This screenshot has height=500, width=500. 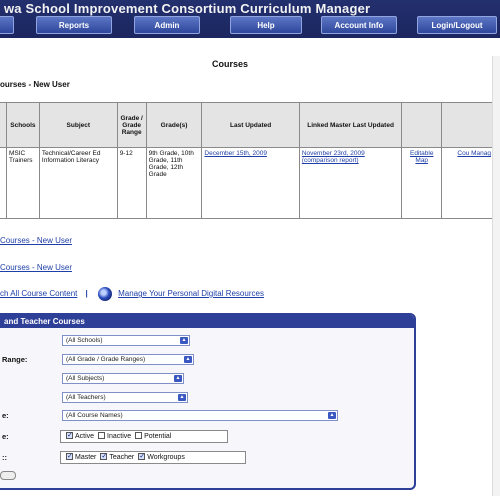 I want to click on teacher-label: Teacher, so click(x=122, y=457).